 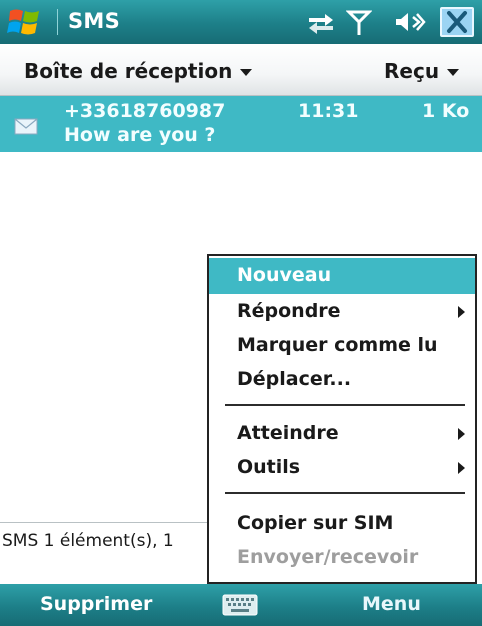 I want to click on menu-item-repondre: Répondre, so click(x=342, y=312).